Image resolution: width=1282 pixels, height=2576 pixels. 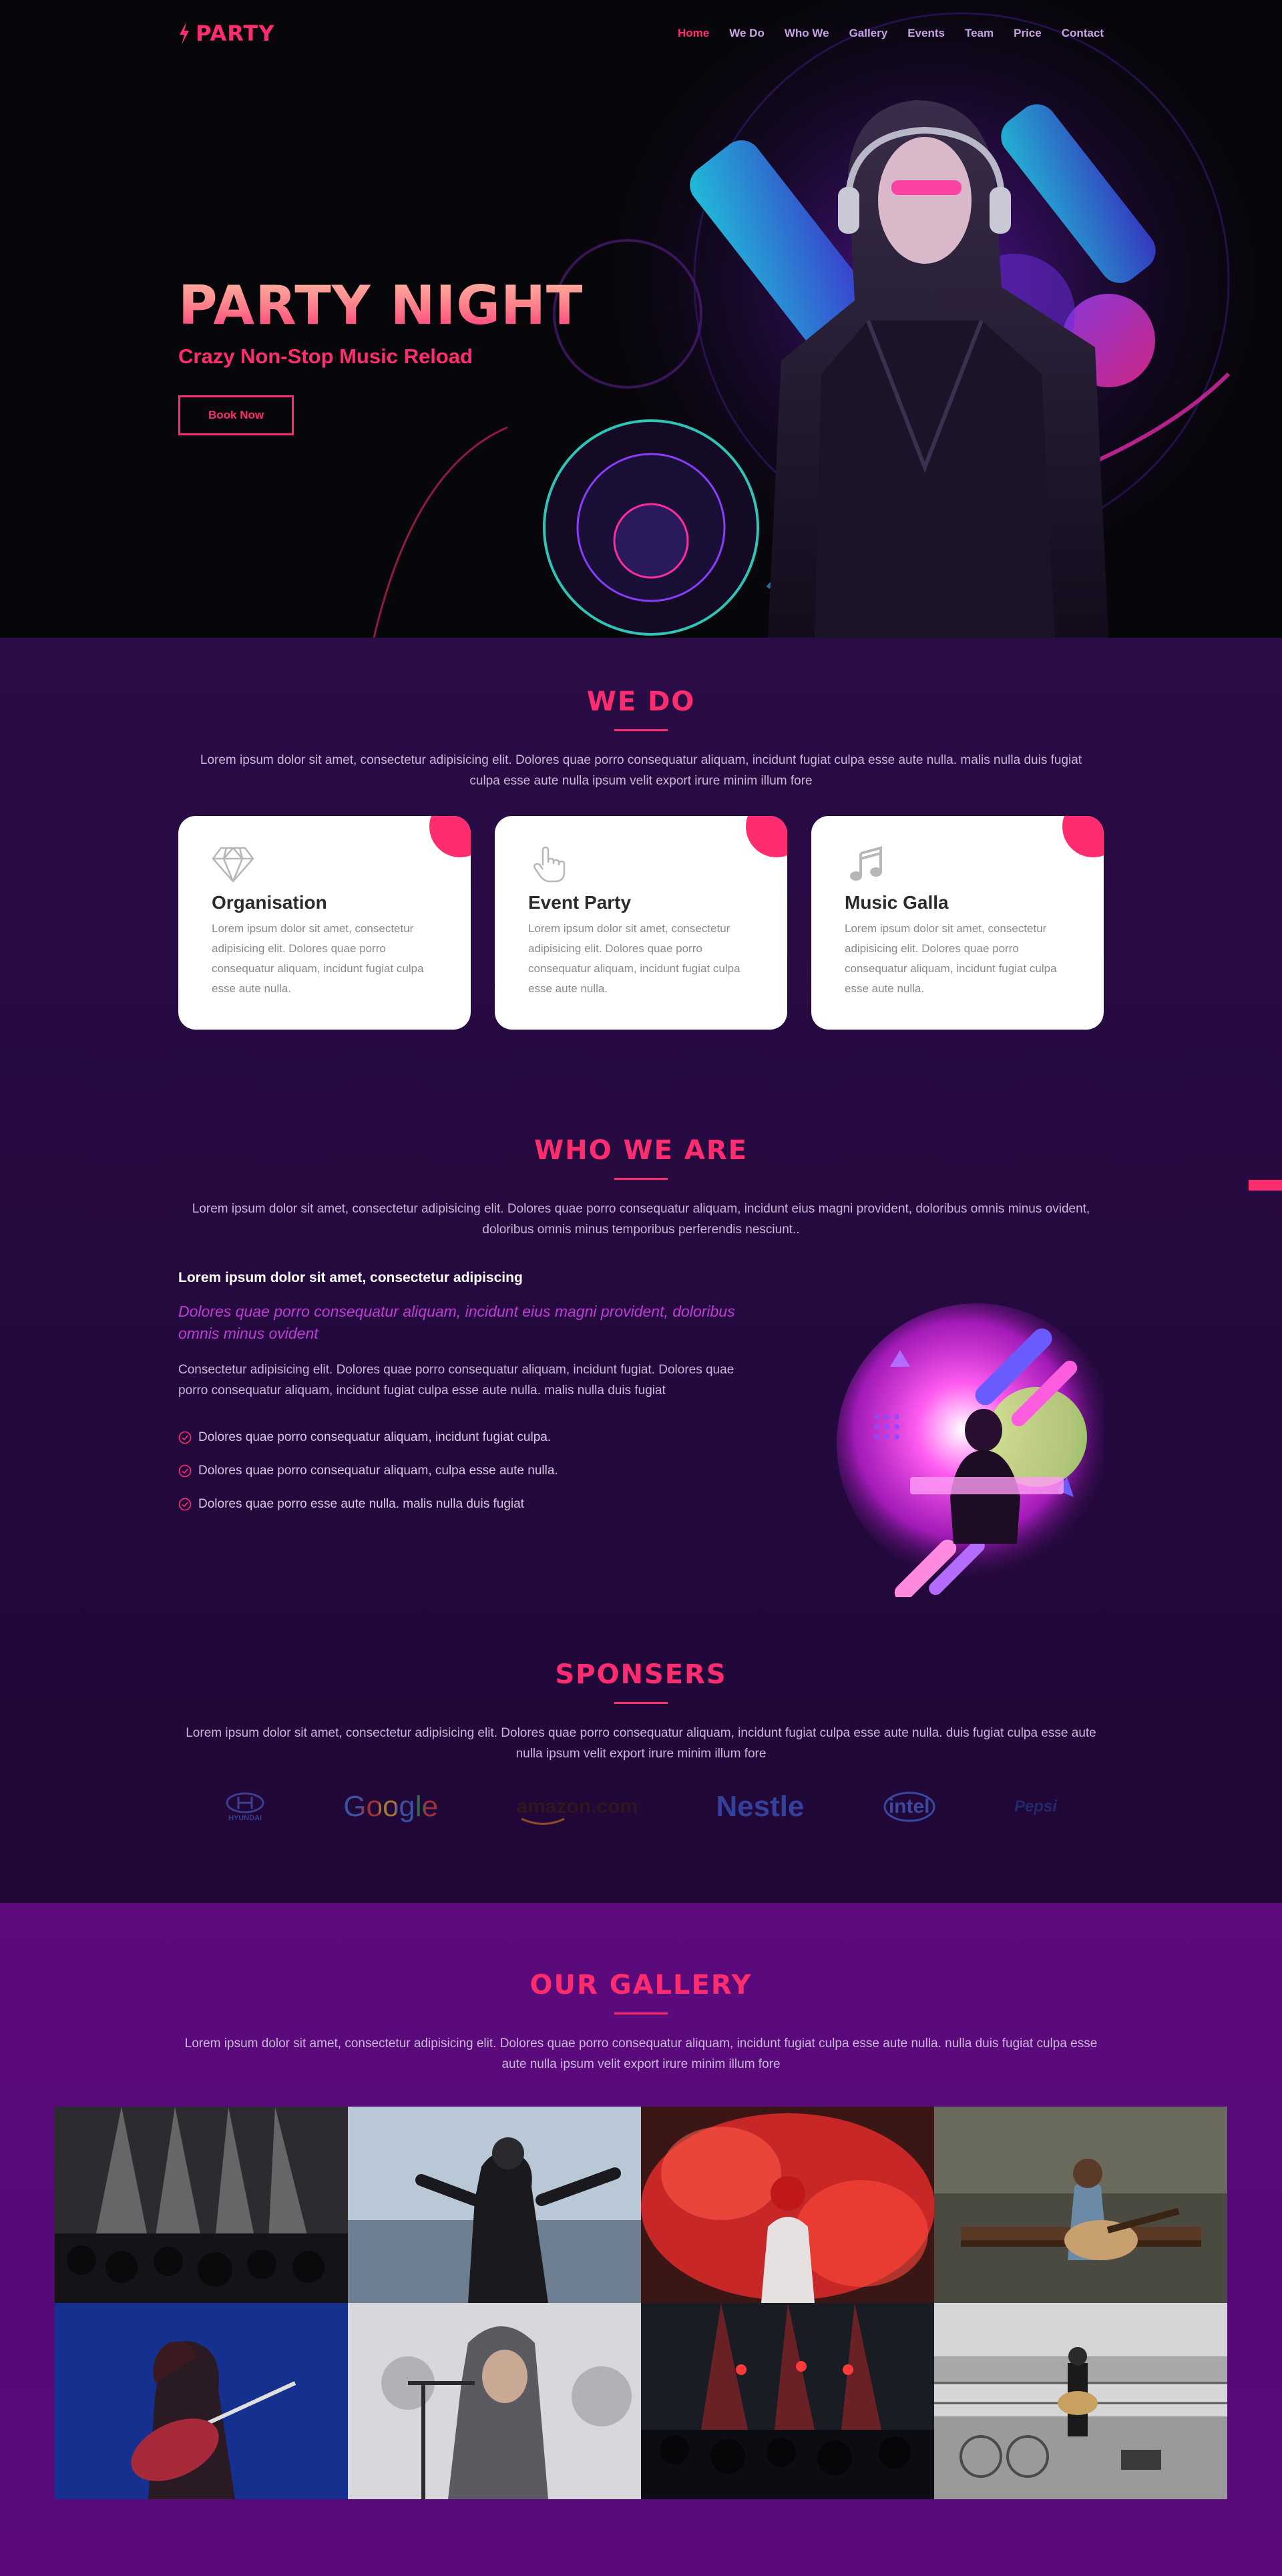 What do you see at coordinates (926, 33) in the screenshot?
I see `nav-link-events: Events` at bounding box center [926, 33].